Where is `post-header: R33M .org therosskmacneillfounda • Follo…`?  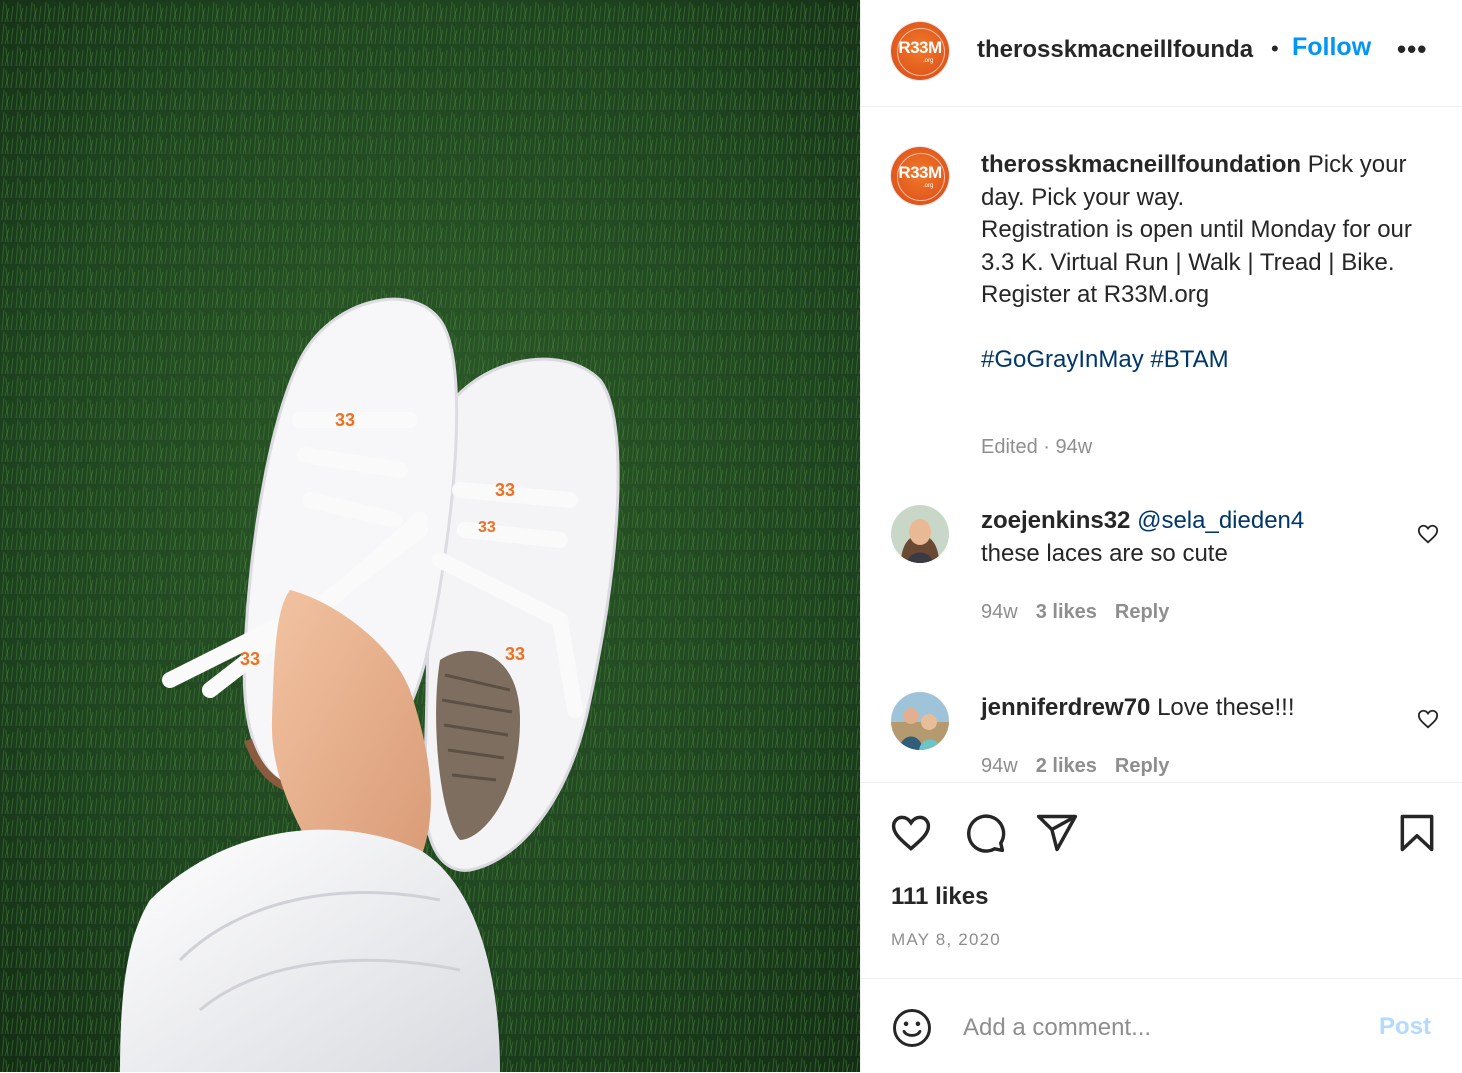 post-header: R33M .org therosskmacneillfounda • Follo… is located at coordinates (1161, 53).